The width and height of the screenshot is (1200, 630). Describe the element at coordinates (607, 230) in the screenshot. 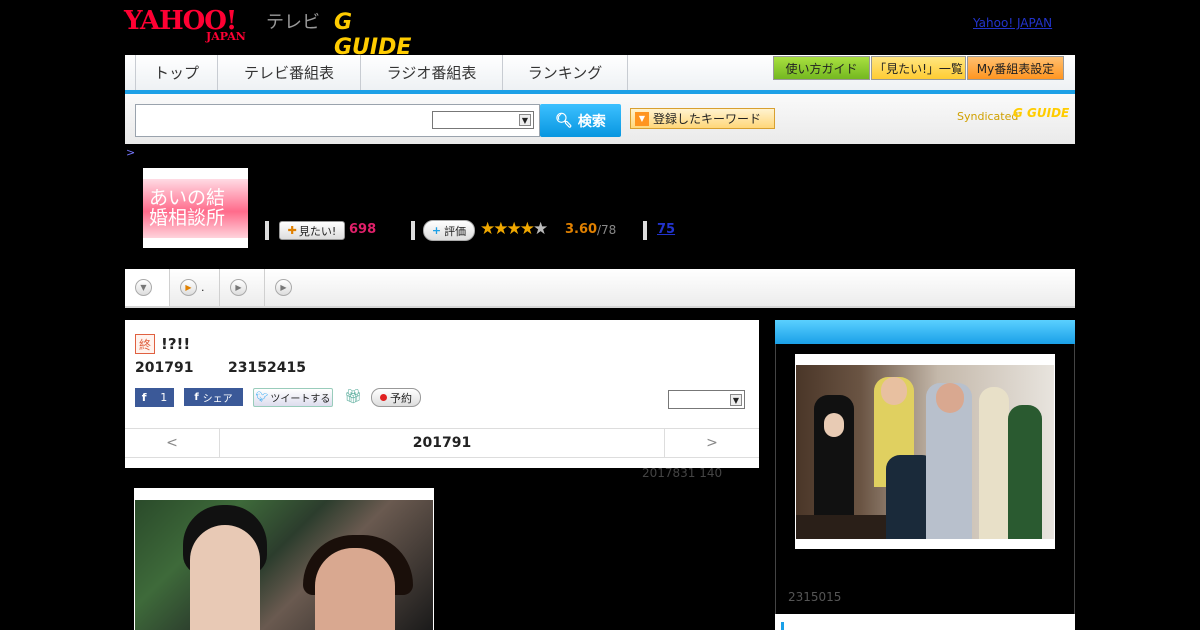

I see `rating-count: /78` at that location.